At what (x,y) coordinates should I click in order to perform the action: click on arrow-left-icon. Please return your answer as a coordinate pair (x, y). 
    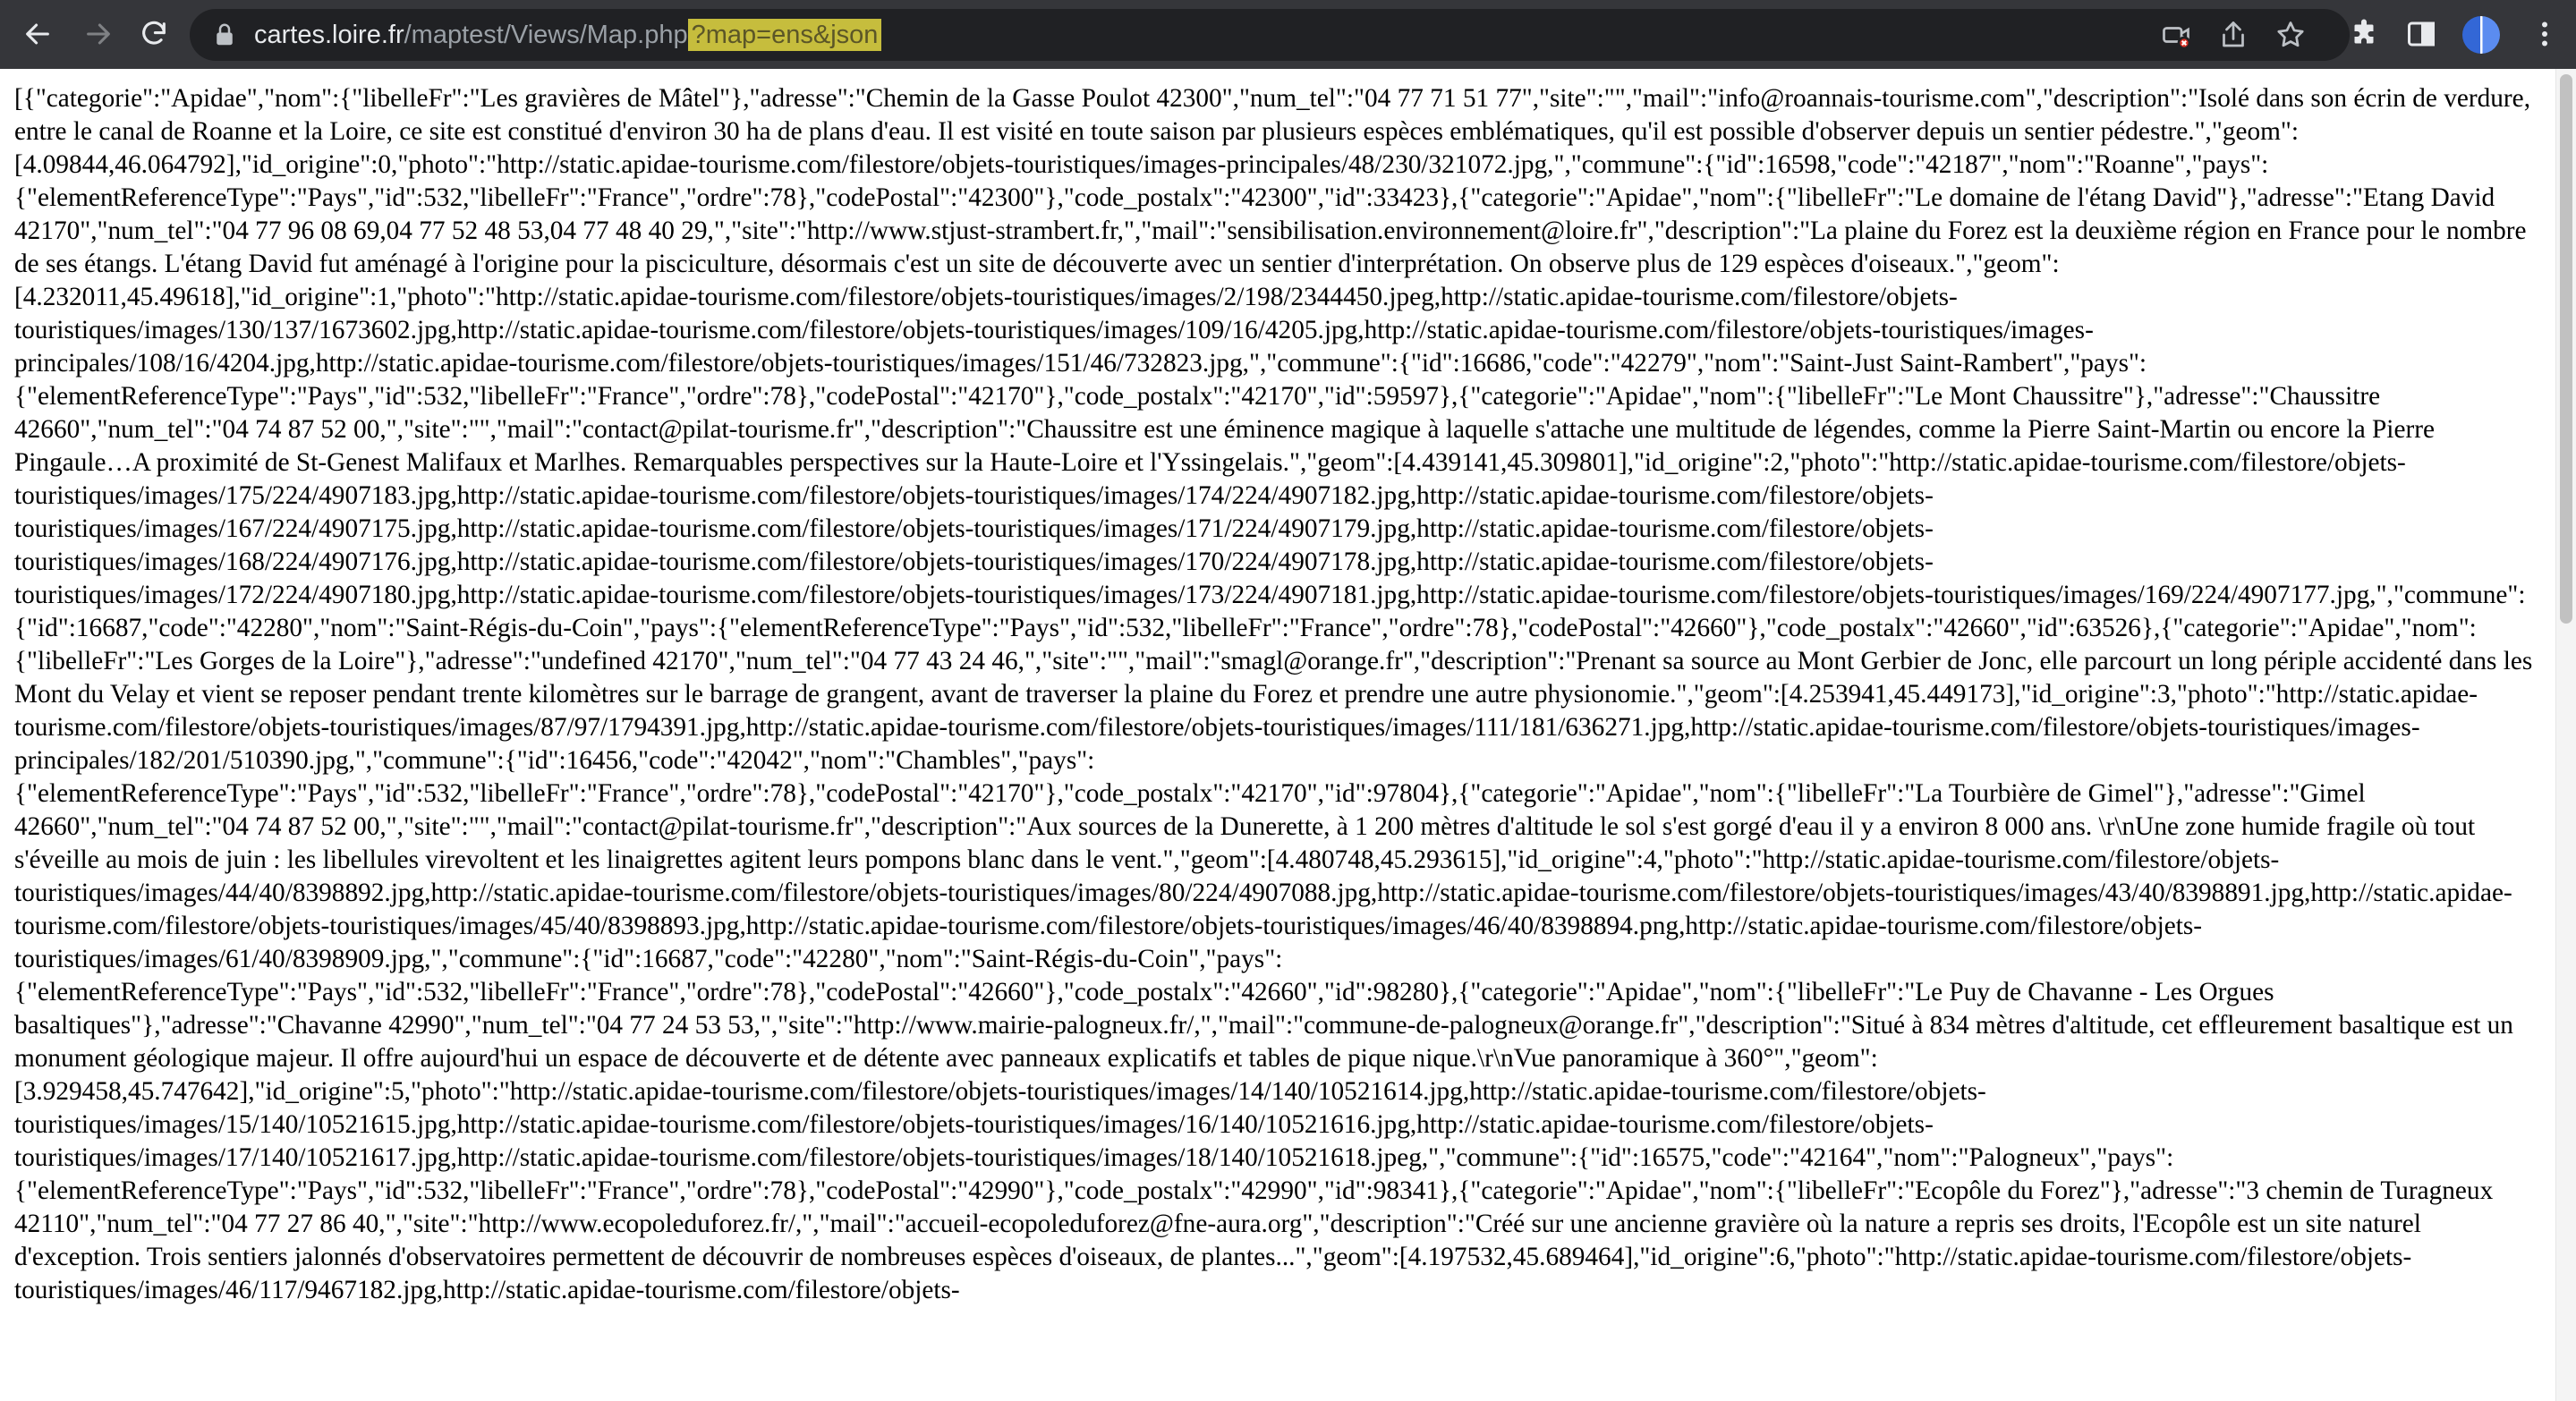
    Looking at the image, I should click on (37, 34).